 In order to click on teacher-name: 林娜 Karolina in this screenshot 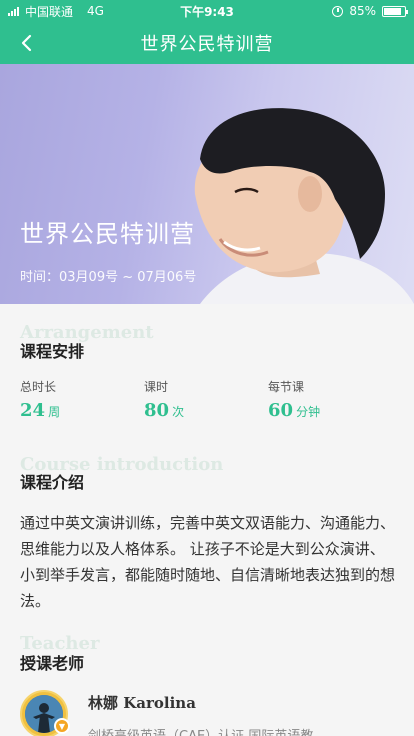, I will do `click(142, 702)`.